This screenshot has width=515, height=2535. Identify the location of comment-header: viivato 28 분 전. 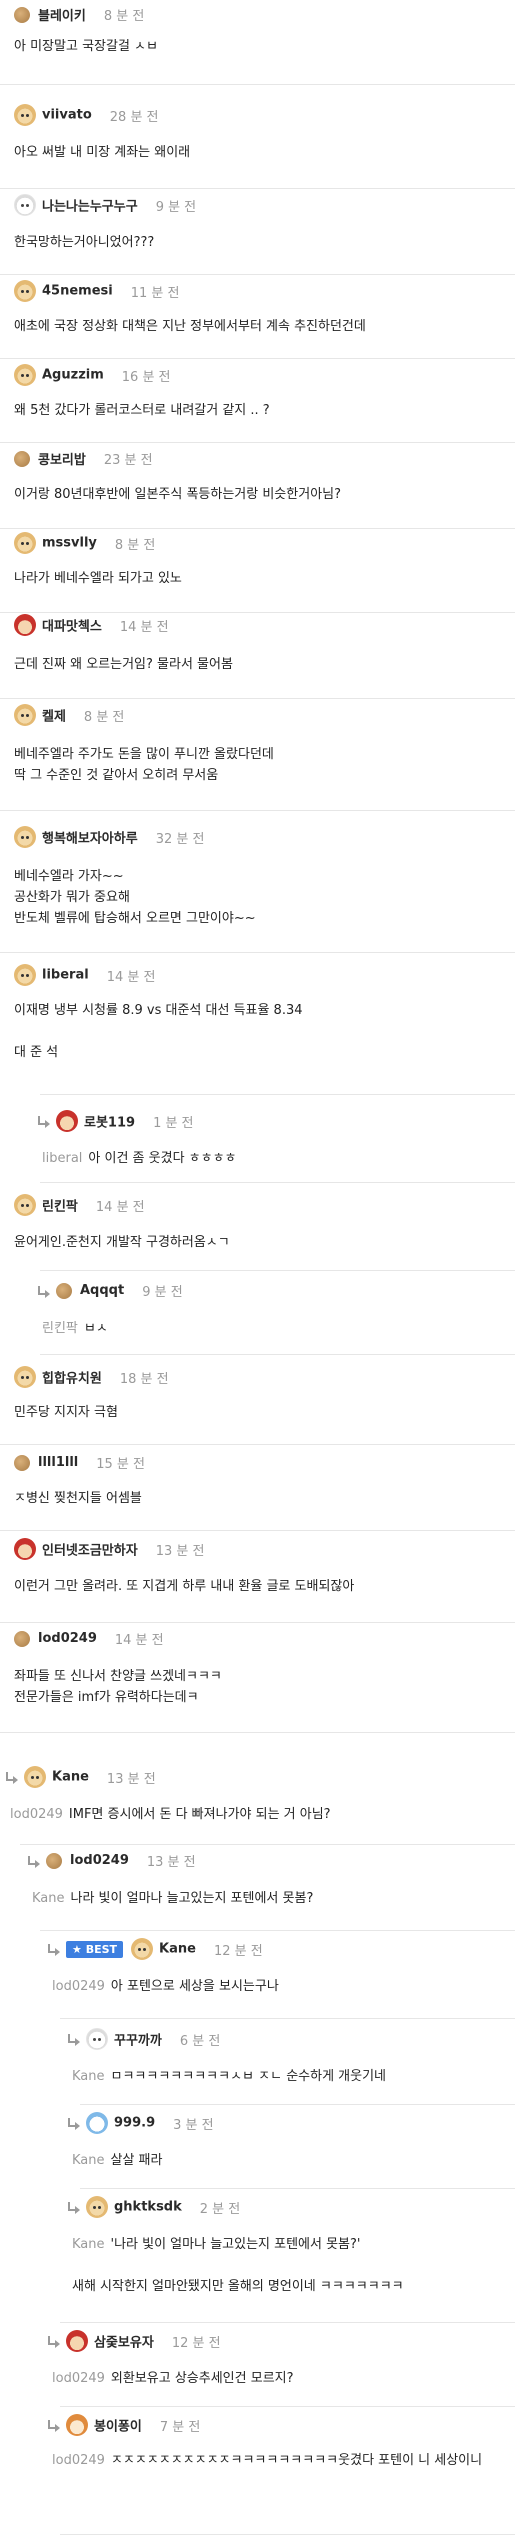
(86, 118).